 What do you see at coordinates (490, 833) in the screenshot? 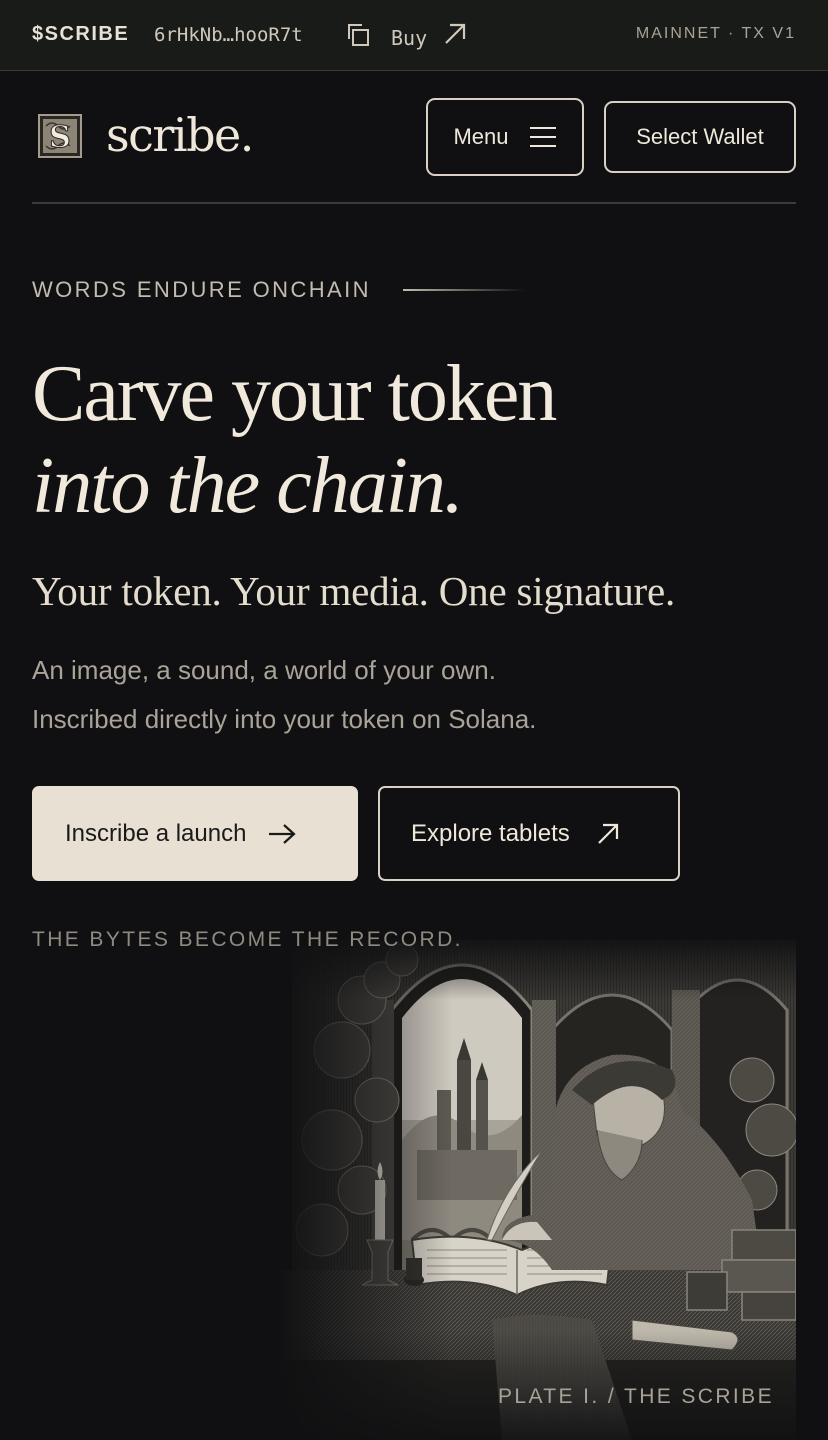
I see `explore-tablets-label: Explore tablets` at bounding box center [490, 833].